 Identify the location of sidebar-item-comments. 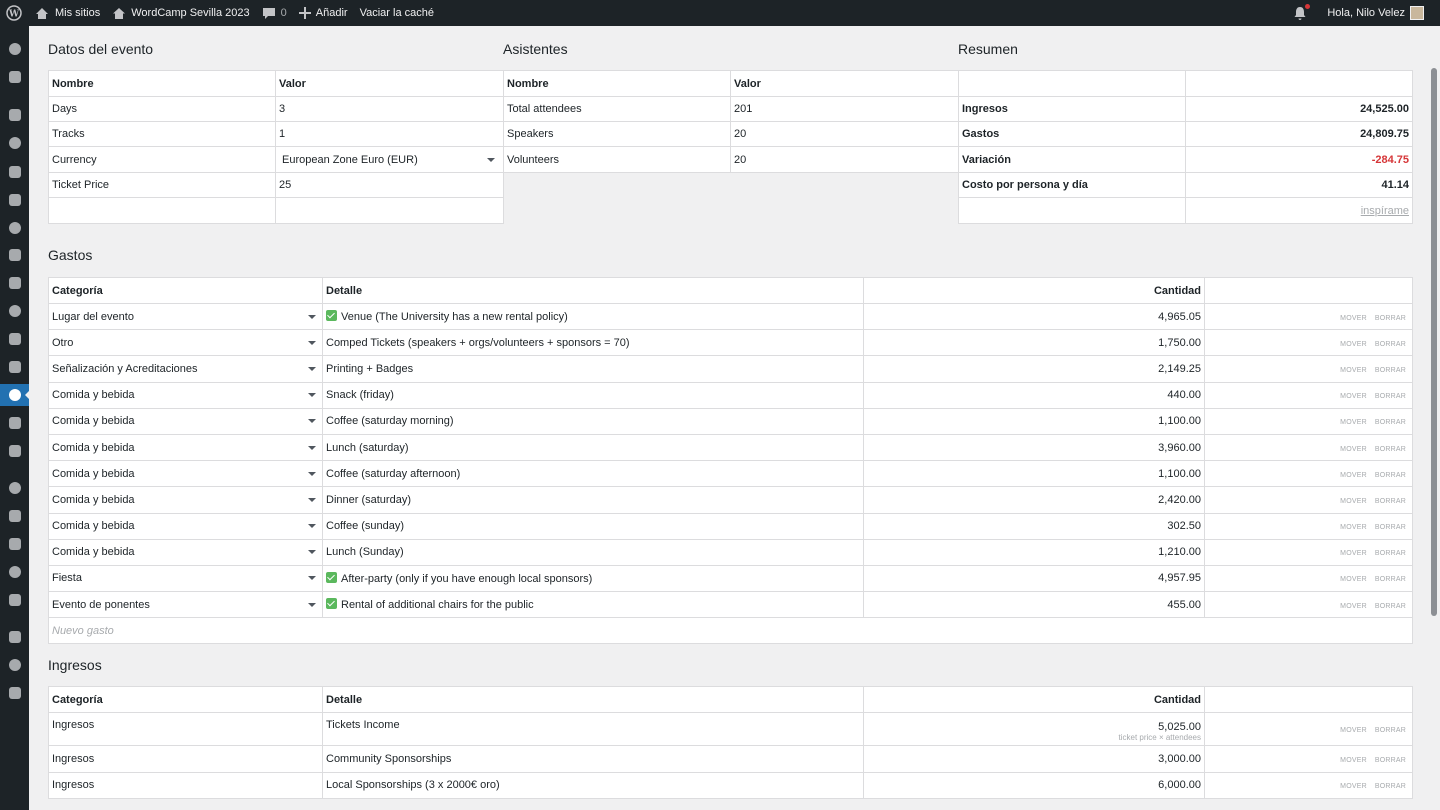
(14, 311).